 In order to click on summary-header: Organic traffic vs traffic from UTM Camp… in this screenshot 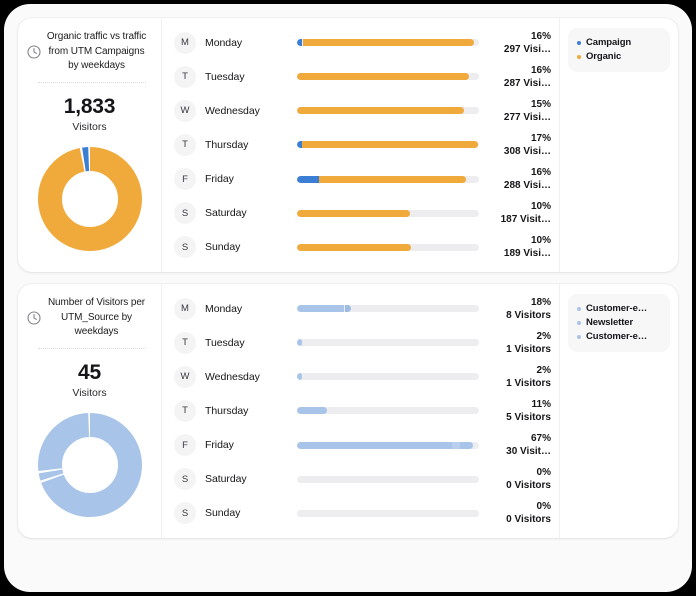, I will do `click(89, 52)`.